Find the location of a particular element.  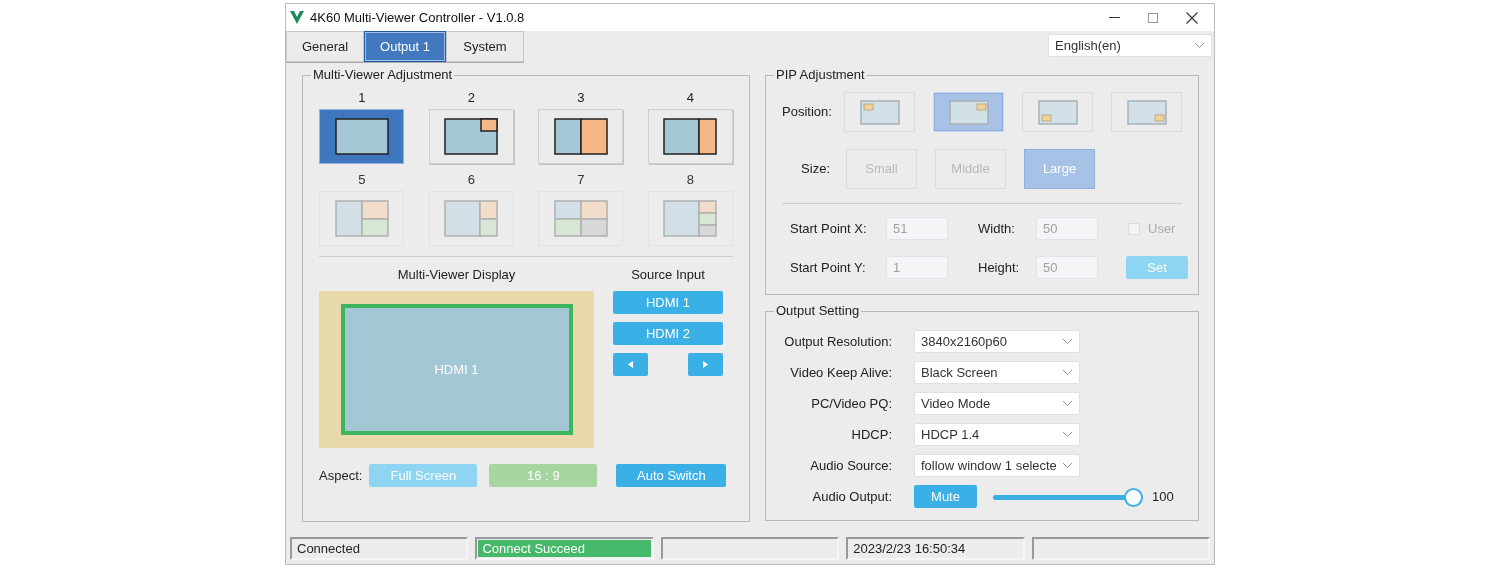

pip-size-button: Large is located at coordinates (1059, 169).